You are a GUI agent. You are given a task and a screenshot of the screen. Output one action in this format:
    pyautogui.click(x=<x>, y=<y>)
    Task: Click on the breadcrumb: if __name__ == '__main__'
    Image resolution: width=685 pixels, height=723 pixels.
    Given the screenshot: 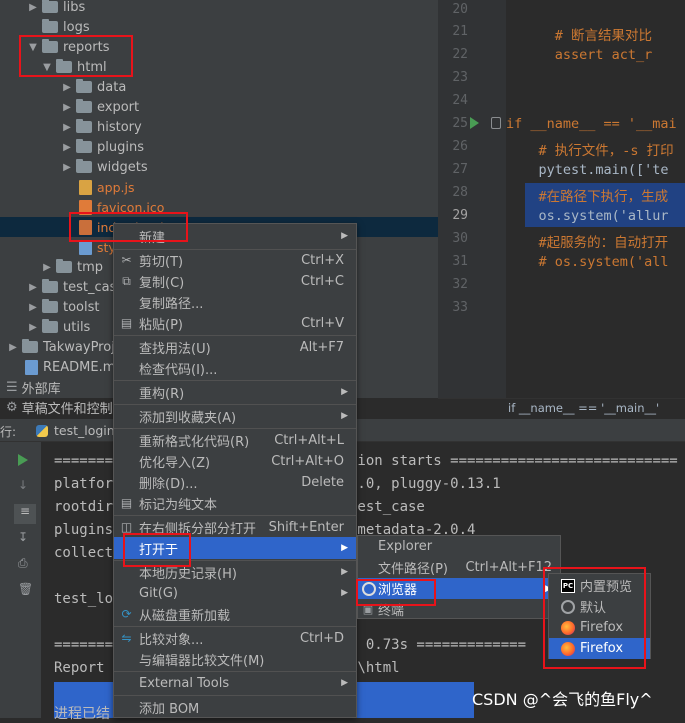 What is the action you would take?
    pyautogui.click(x=561, y=408)
    